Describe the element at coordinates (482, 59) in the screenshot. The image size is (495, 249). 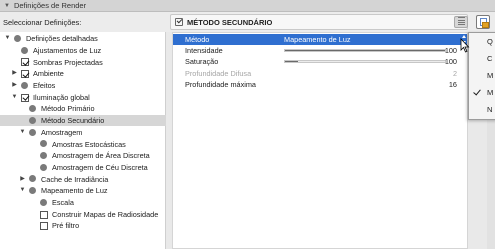
I see `popup-menu-item: C` at that location.